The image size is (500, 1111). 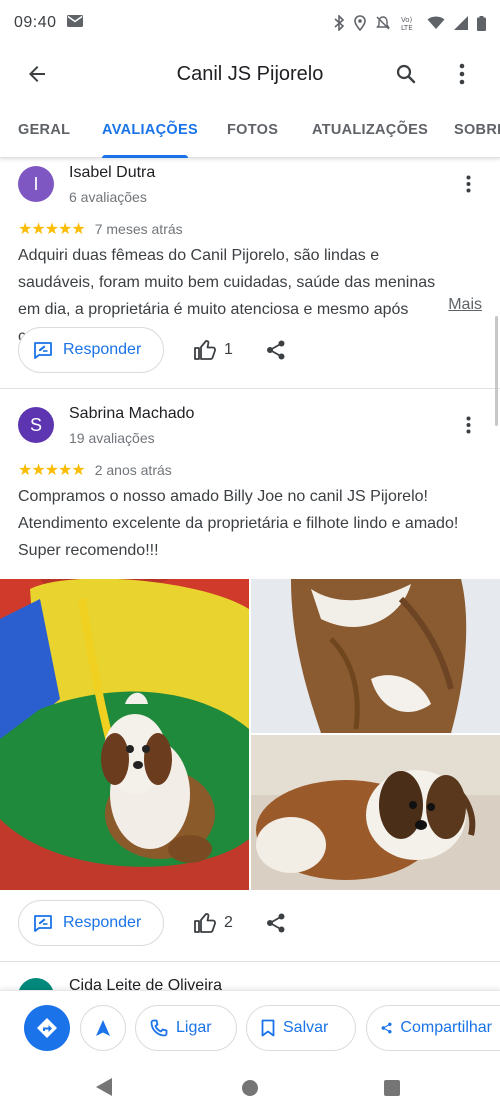 I want to click on more-link: Mais, so click(x=465, y=305).